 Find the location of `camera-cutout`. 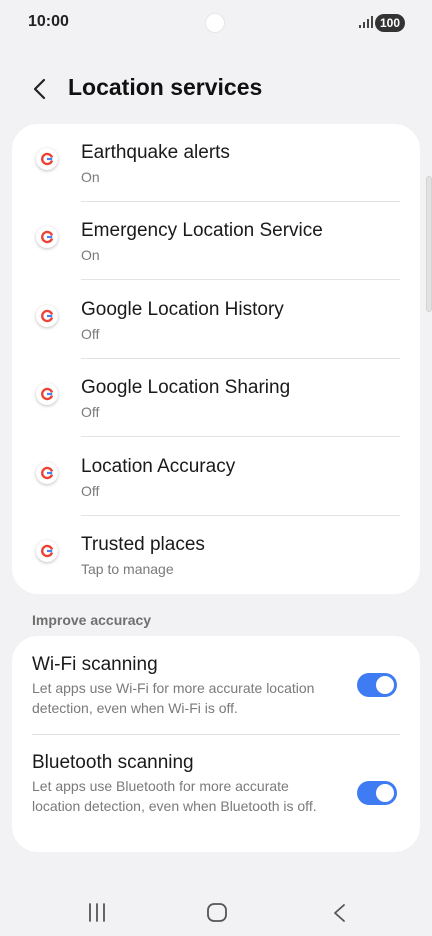

camera-cutout is located at coordinates (215, 23).